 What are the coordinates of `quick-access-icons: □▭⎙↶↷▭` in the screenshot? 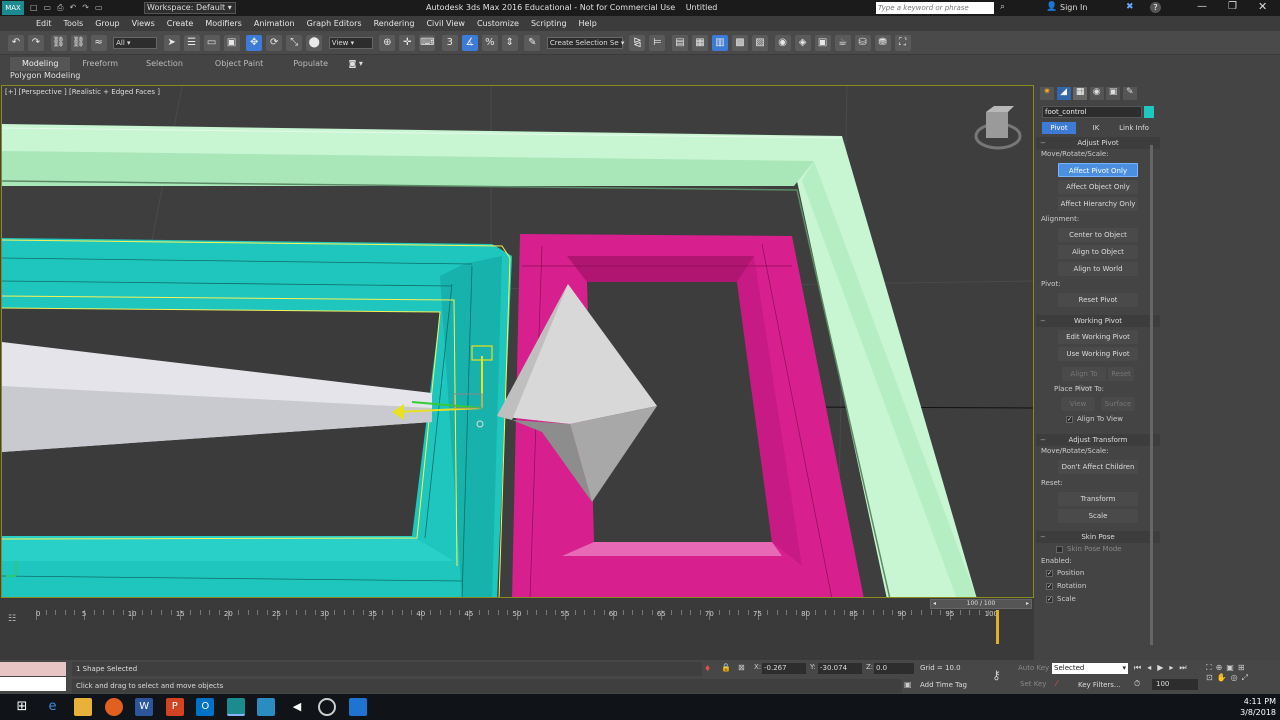 It's located at (80, 8).